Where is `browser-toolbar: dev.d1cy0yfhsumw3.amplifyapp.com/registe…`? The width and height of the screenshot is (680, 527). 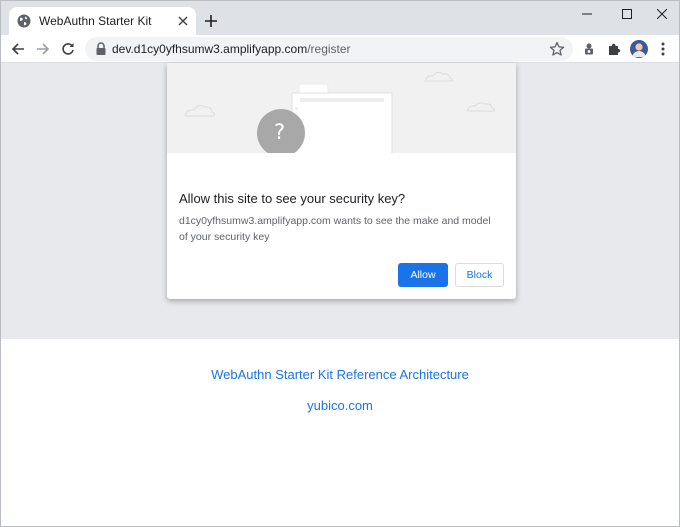
browser-toolbar: dev.d1cy0yfhsumw3.amplifyapp.com/registe… is located at coordinates (340, 49).